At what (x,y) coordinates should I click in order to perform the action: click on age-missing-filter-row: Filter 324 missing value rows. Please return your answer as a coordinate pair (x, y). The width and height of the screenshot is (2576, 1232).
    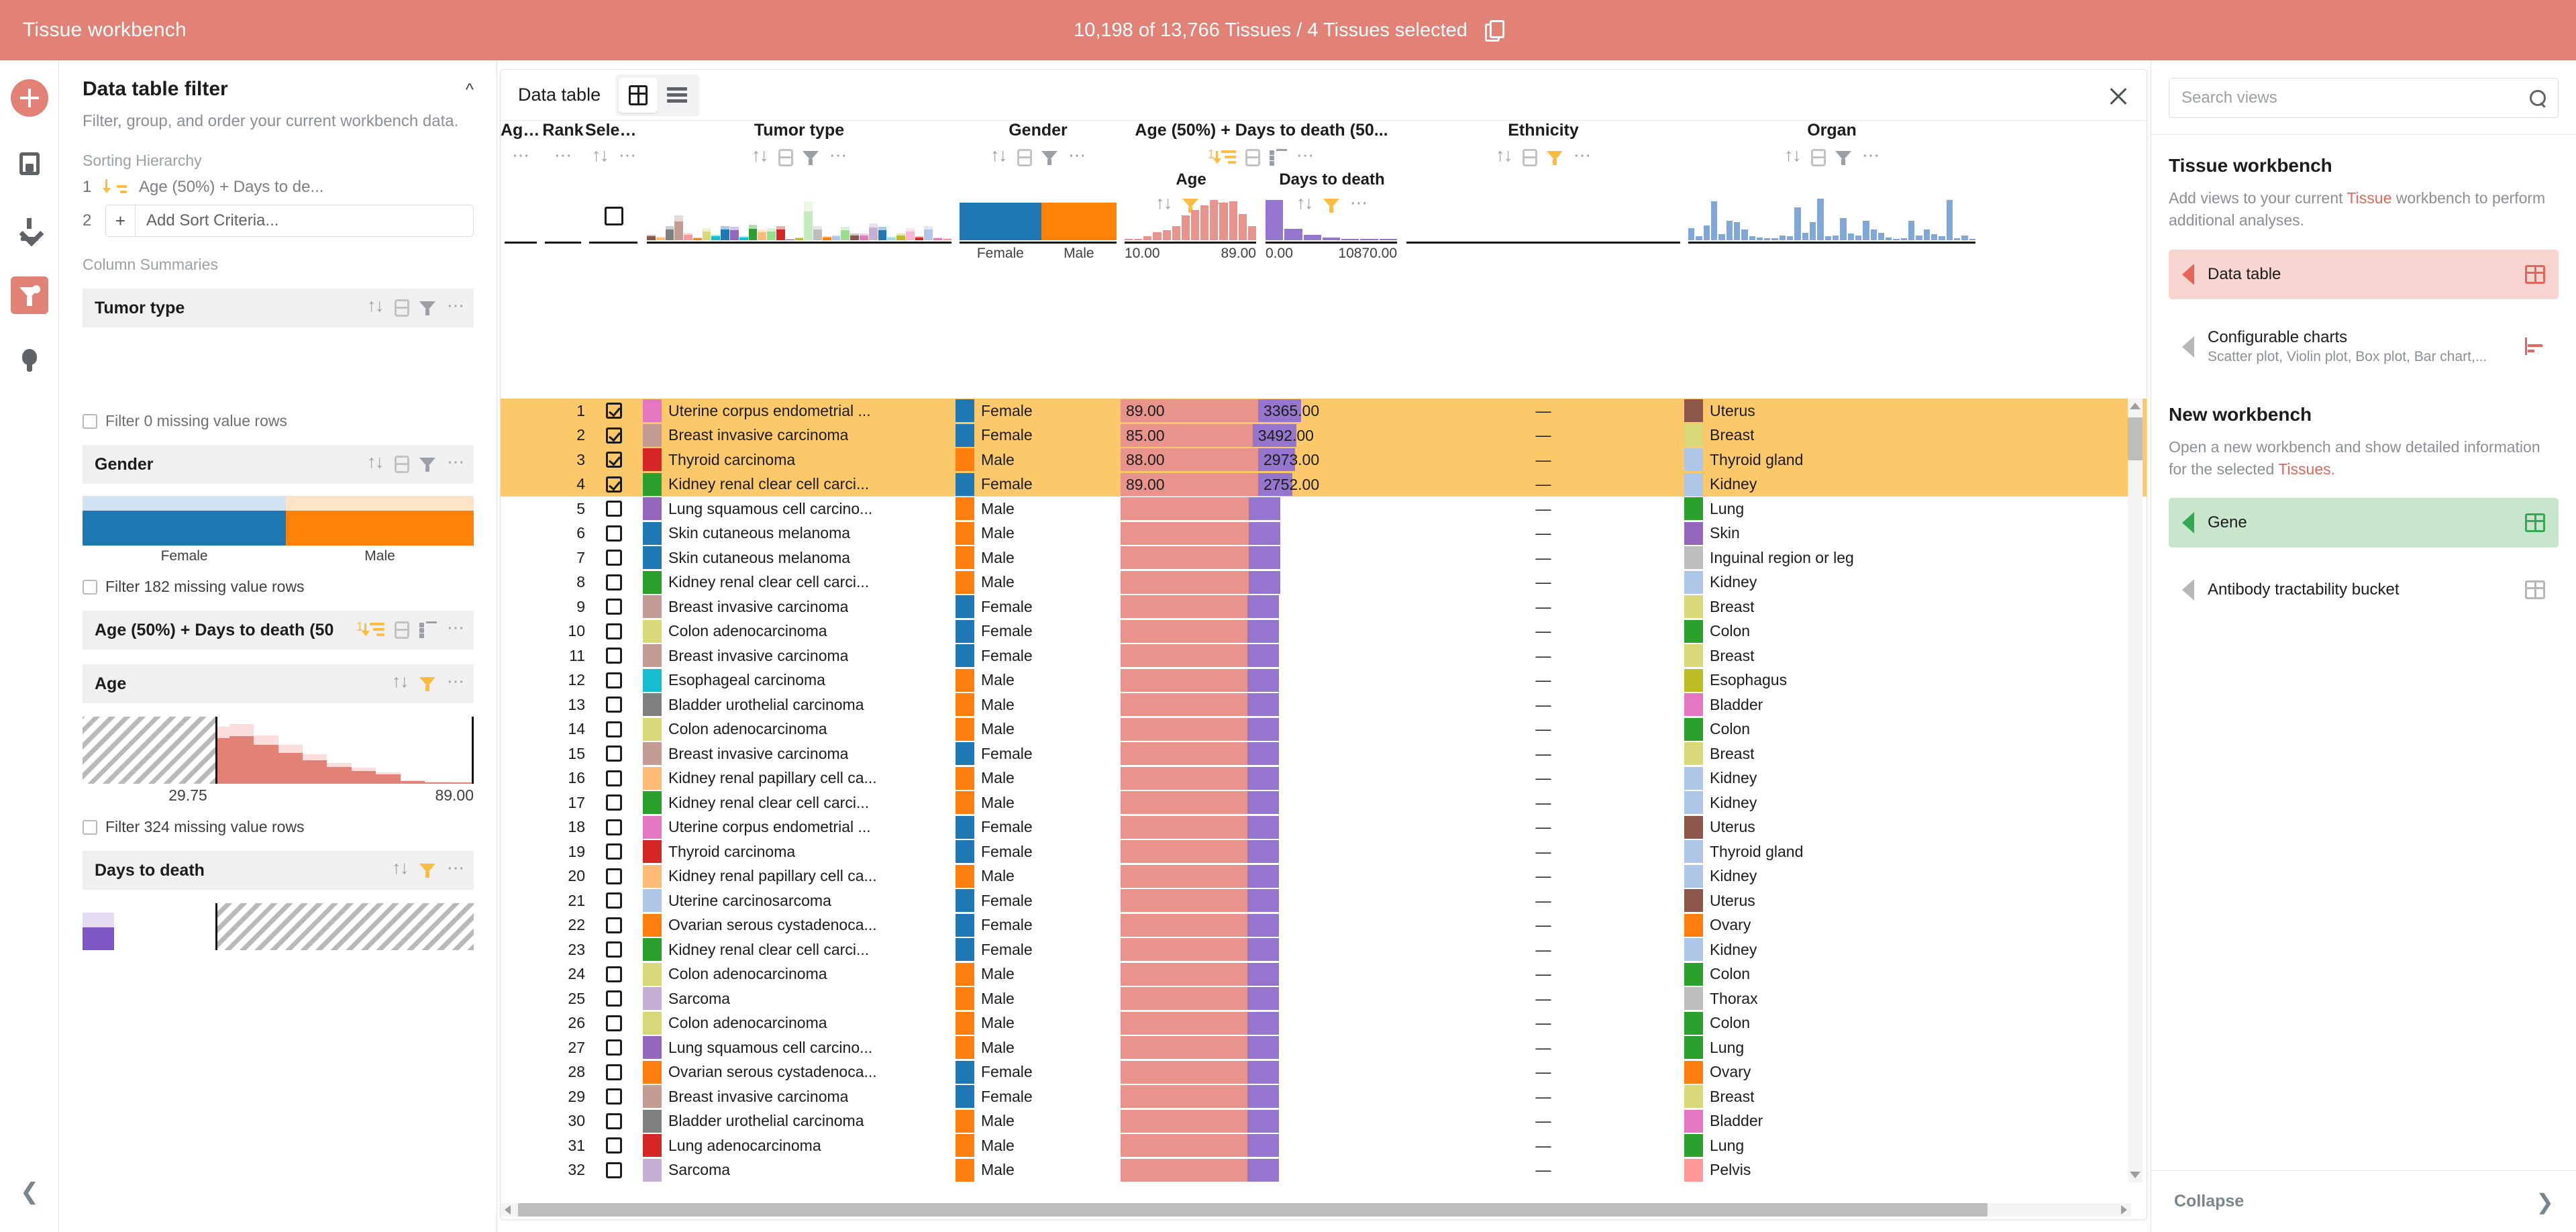
    Looking at the image, I should click on (278, 827).